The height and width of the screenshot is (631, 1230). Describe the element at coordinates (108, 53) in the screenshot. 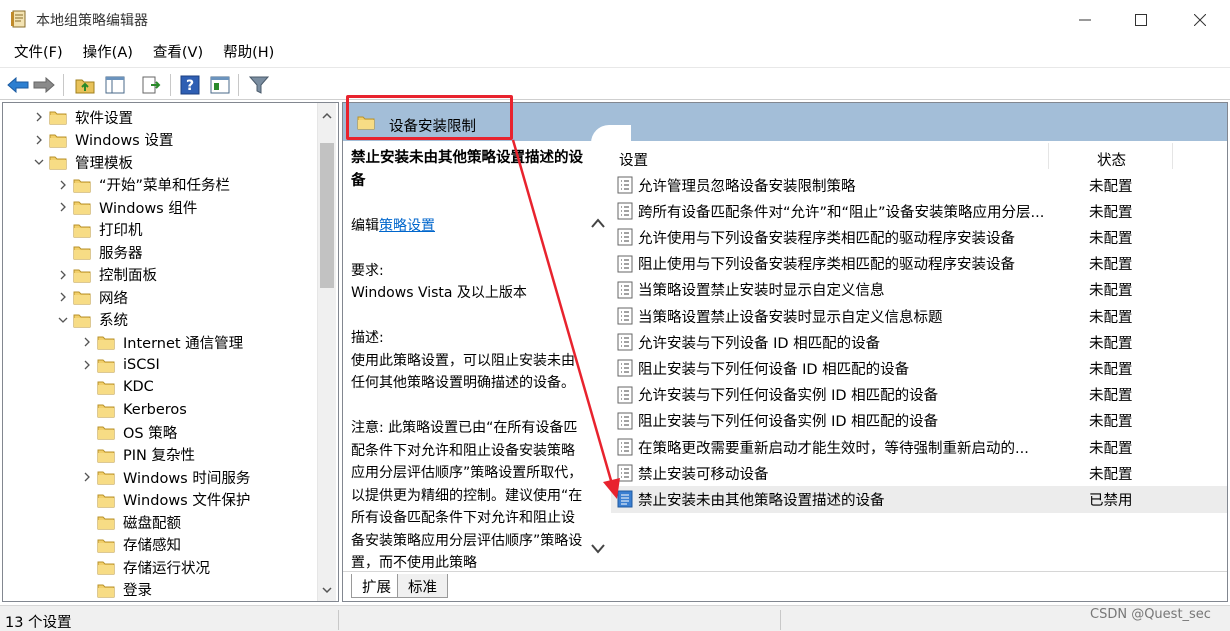

I see `menu-action: 操作(A)` at that location.